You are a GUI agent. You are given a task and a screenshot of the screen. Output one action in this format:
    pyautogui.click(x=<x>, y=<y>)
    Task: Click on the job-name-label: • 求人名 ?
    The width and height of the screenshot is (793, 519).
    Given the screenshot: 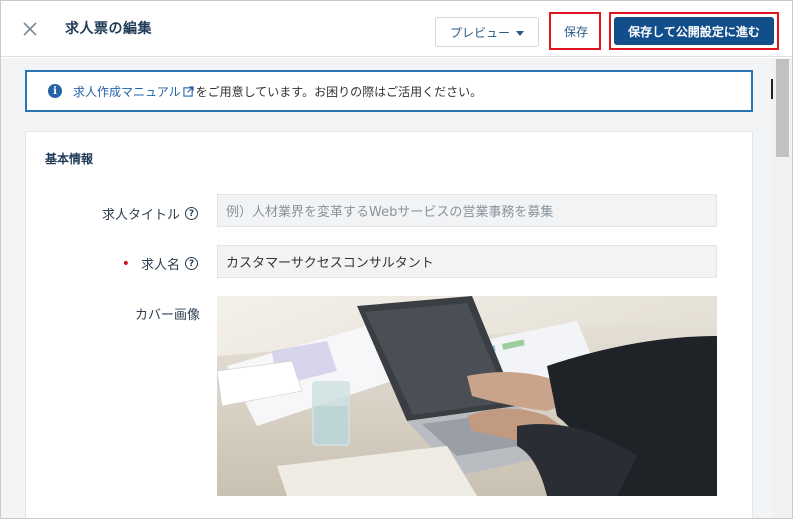 What is the action you would take?
    pyautogui.click(x=132, y=263)
    